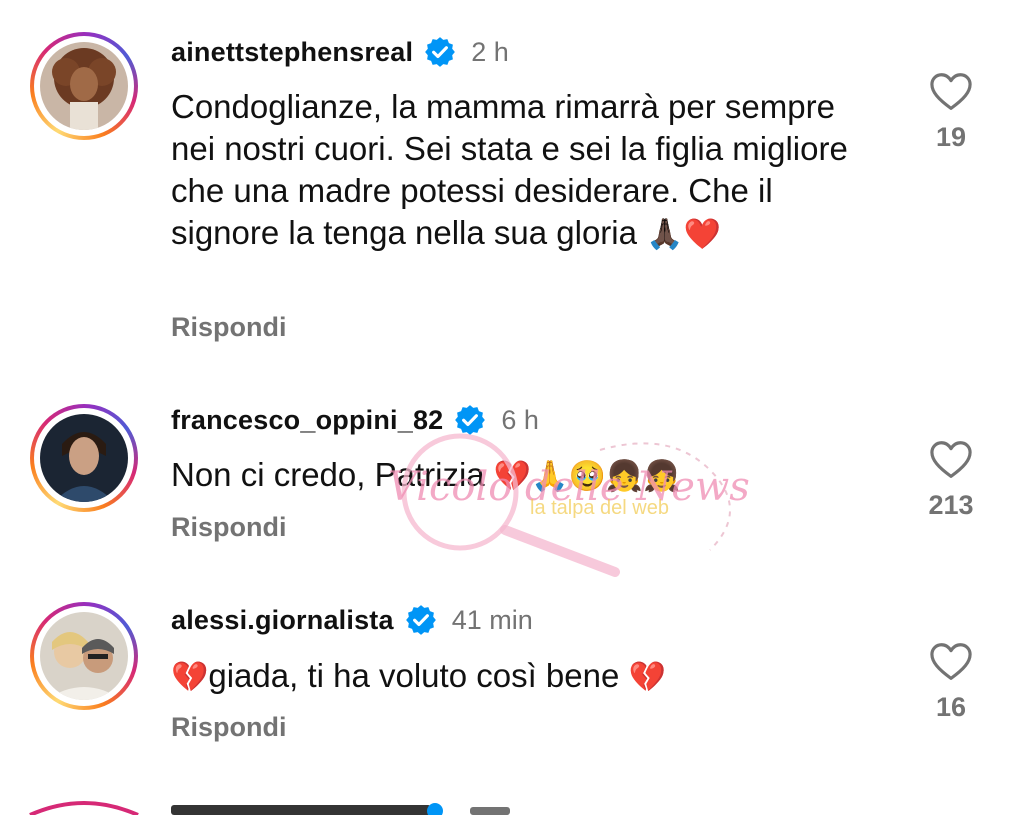 The image size is (1024, 820). What do you see at coordinates (951, 137) in the screenshot?
I see `like-count: 19` at bounding box center [951, 137].